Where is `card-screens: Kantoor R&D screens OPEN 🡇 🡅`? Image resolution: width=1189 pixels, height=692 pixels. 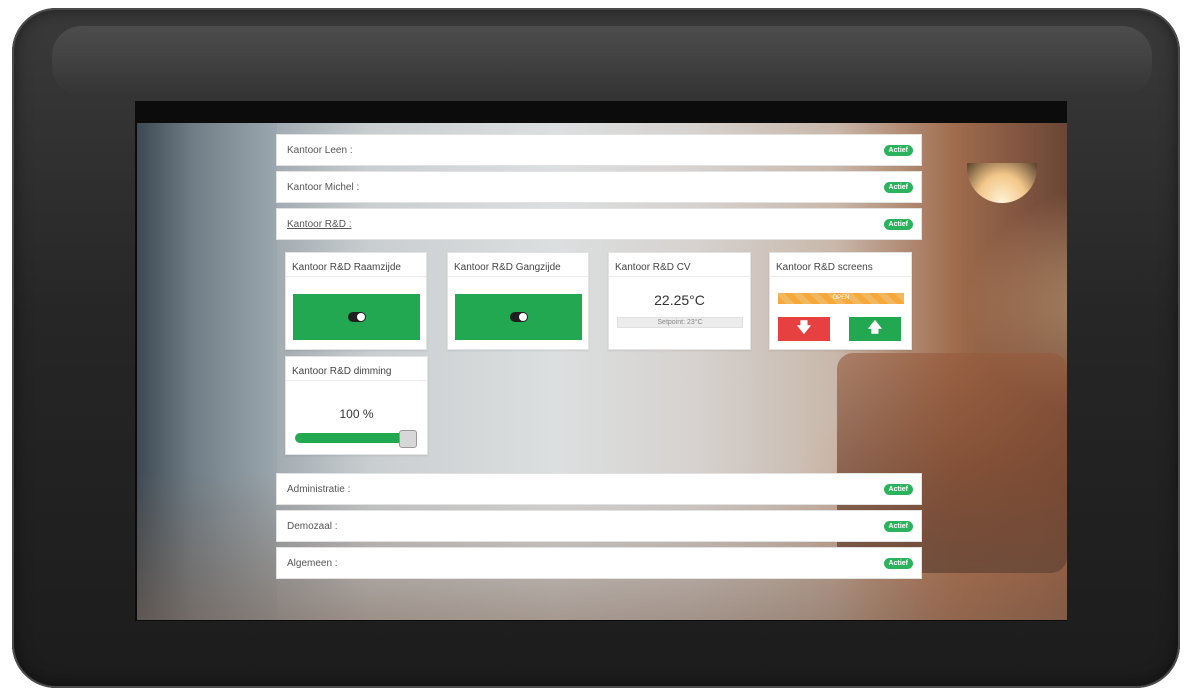
card-screens: Kantoor R&D screens OPEN 🡇 🡅 is located at coordinates (840, 301).